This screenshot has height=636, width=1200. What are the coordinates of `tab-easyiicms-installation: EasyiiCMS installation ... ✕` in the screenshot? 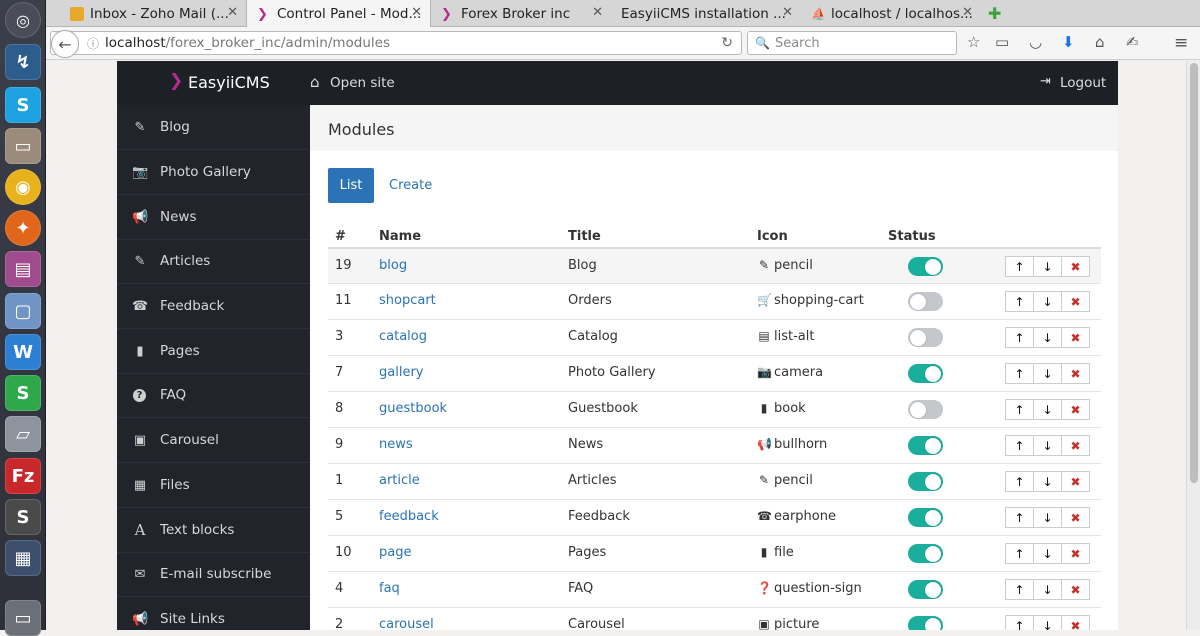 It's located at (706, 13).